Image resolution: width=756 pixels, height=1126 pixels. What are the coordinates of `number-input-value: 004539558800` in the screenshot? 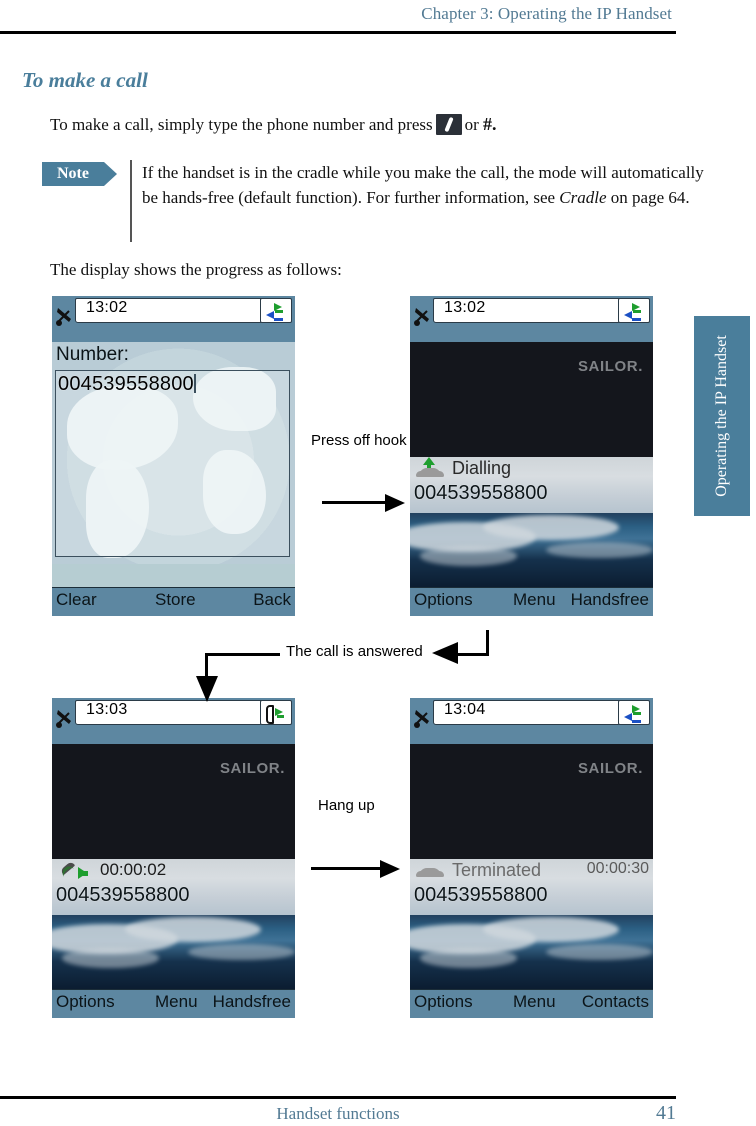 It's located at (127, 384).